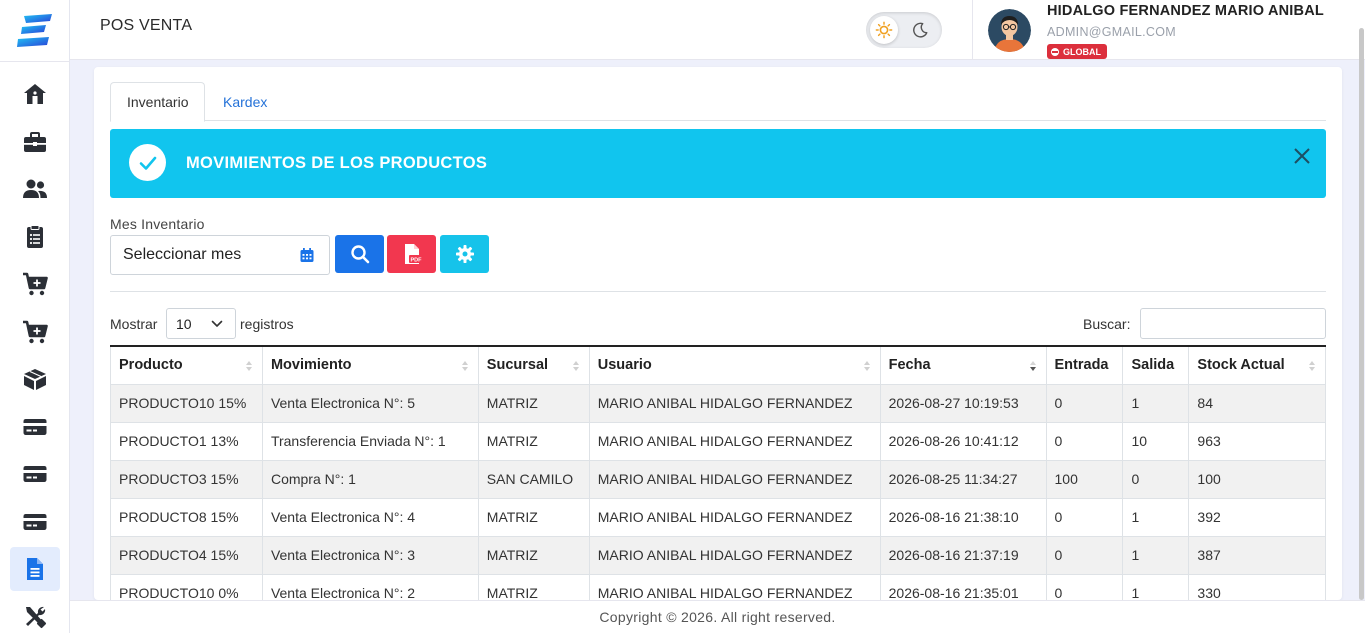 The image size is (1365, 633). I want to click on users-icon, so click(34, 188).